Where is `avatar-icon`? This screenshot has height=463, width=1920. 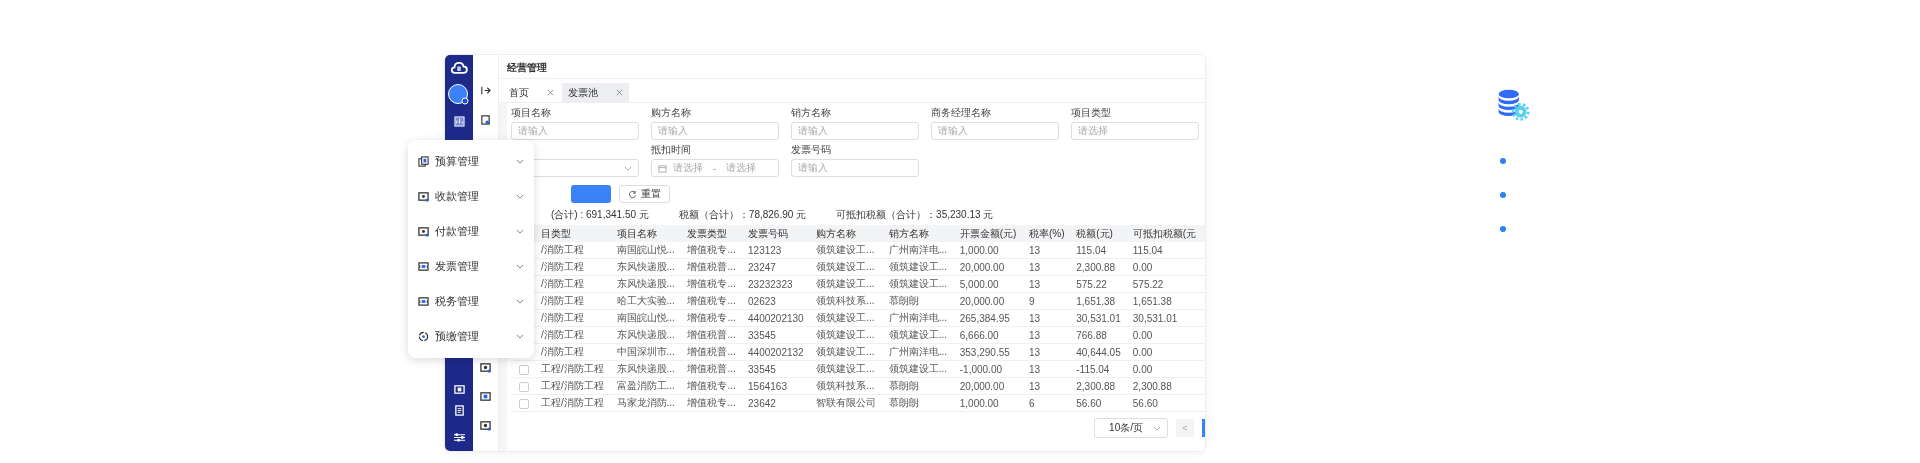 avatar-icon is located at coordinates (459, 95).